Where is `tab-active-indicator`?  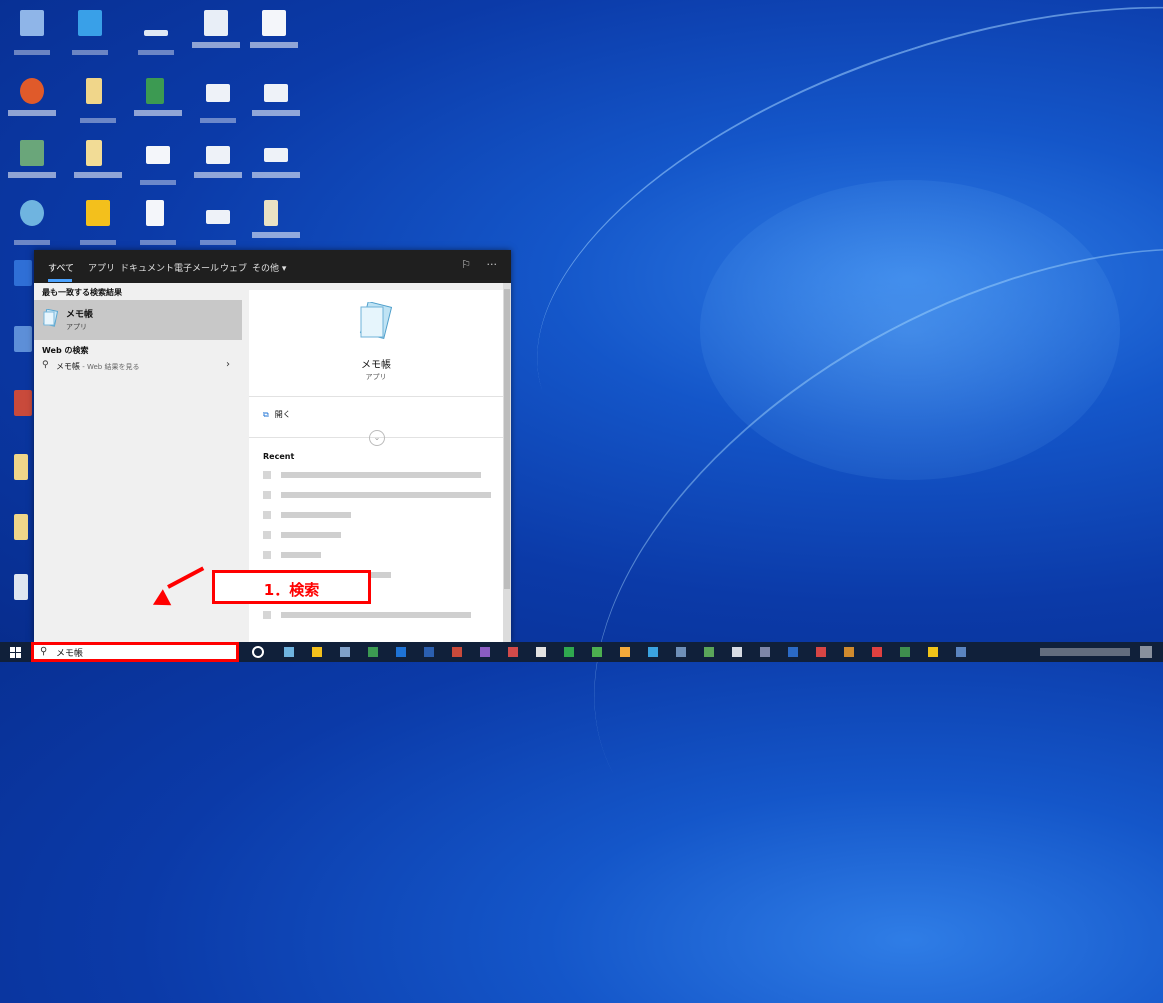
tab-active-indicator is located at coordinates (60, 280).